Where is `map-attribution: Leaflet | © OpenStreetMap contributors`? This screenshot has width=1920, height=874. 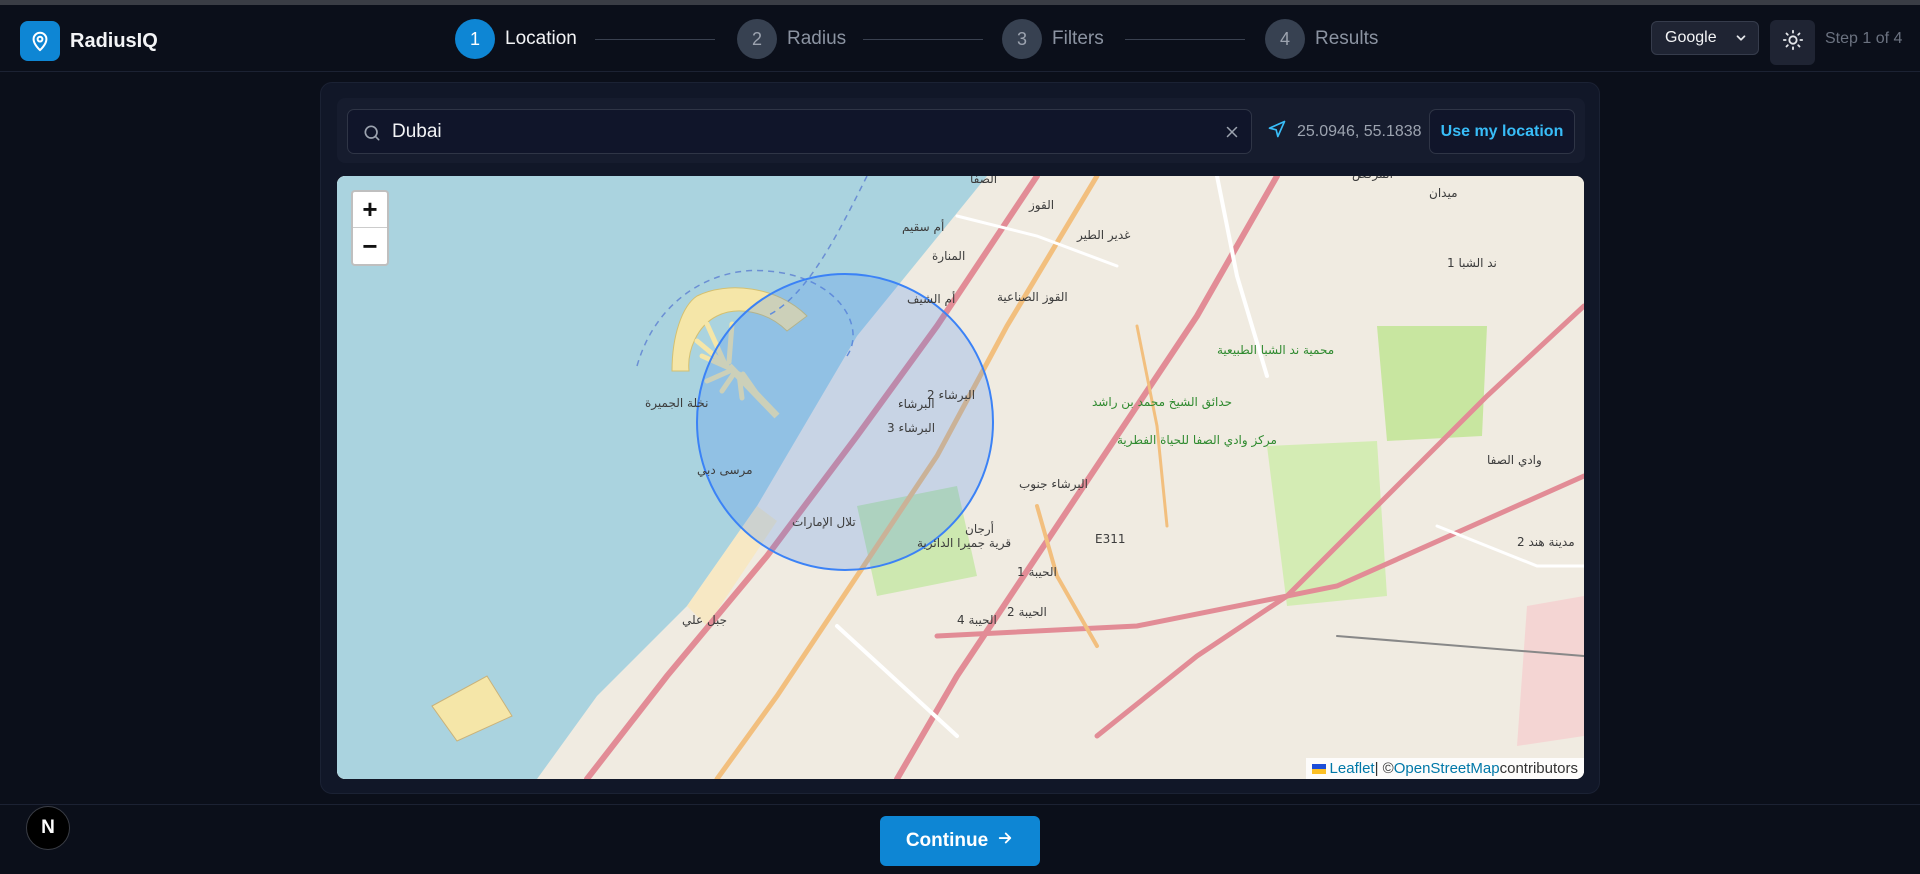
map-attribution: Leaflet | © OpenStreetMap contributors is located at coordinates (1444, 768).